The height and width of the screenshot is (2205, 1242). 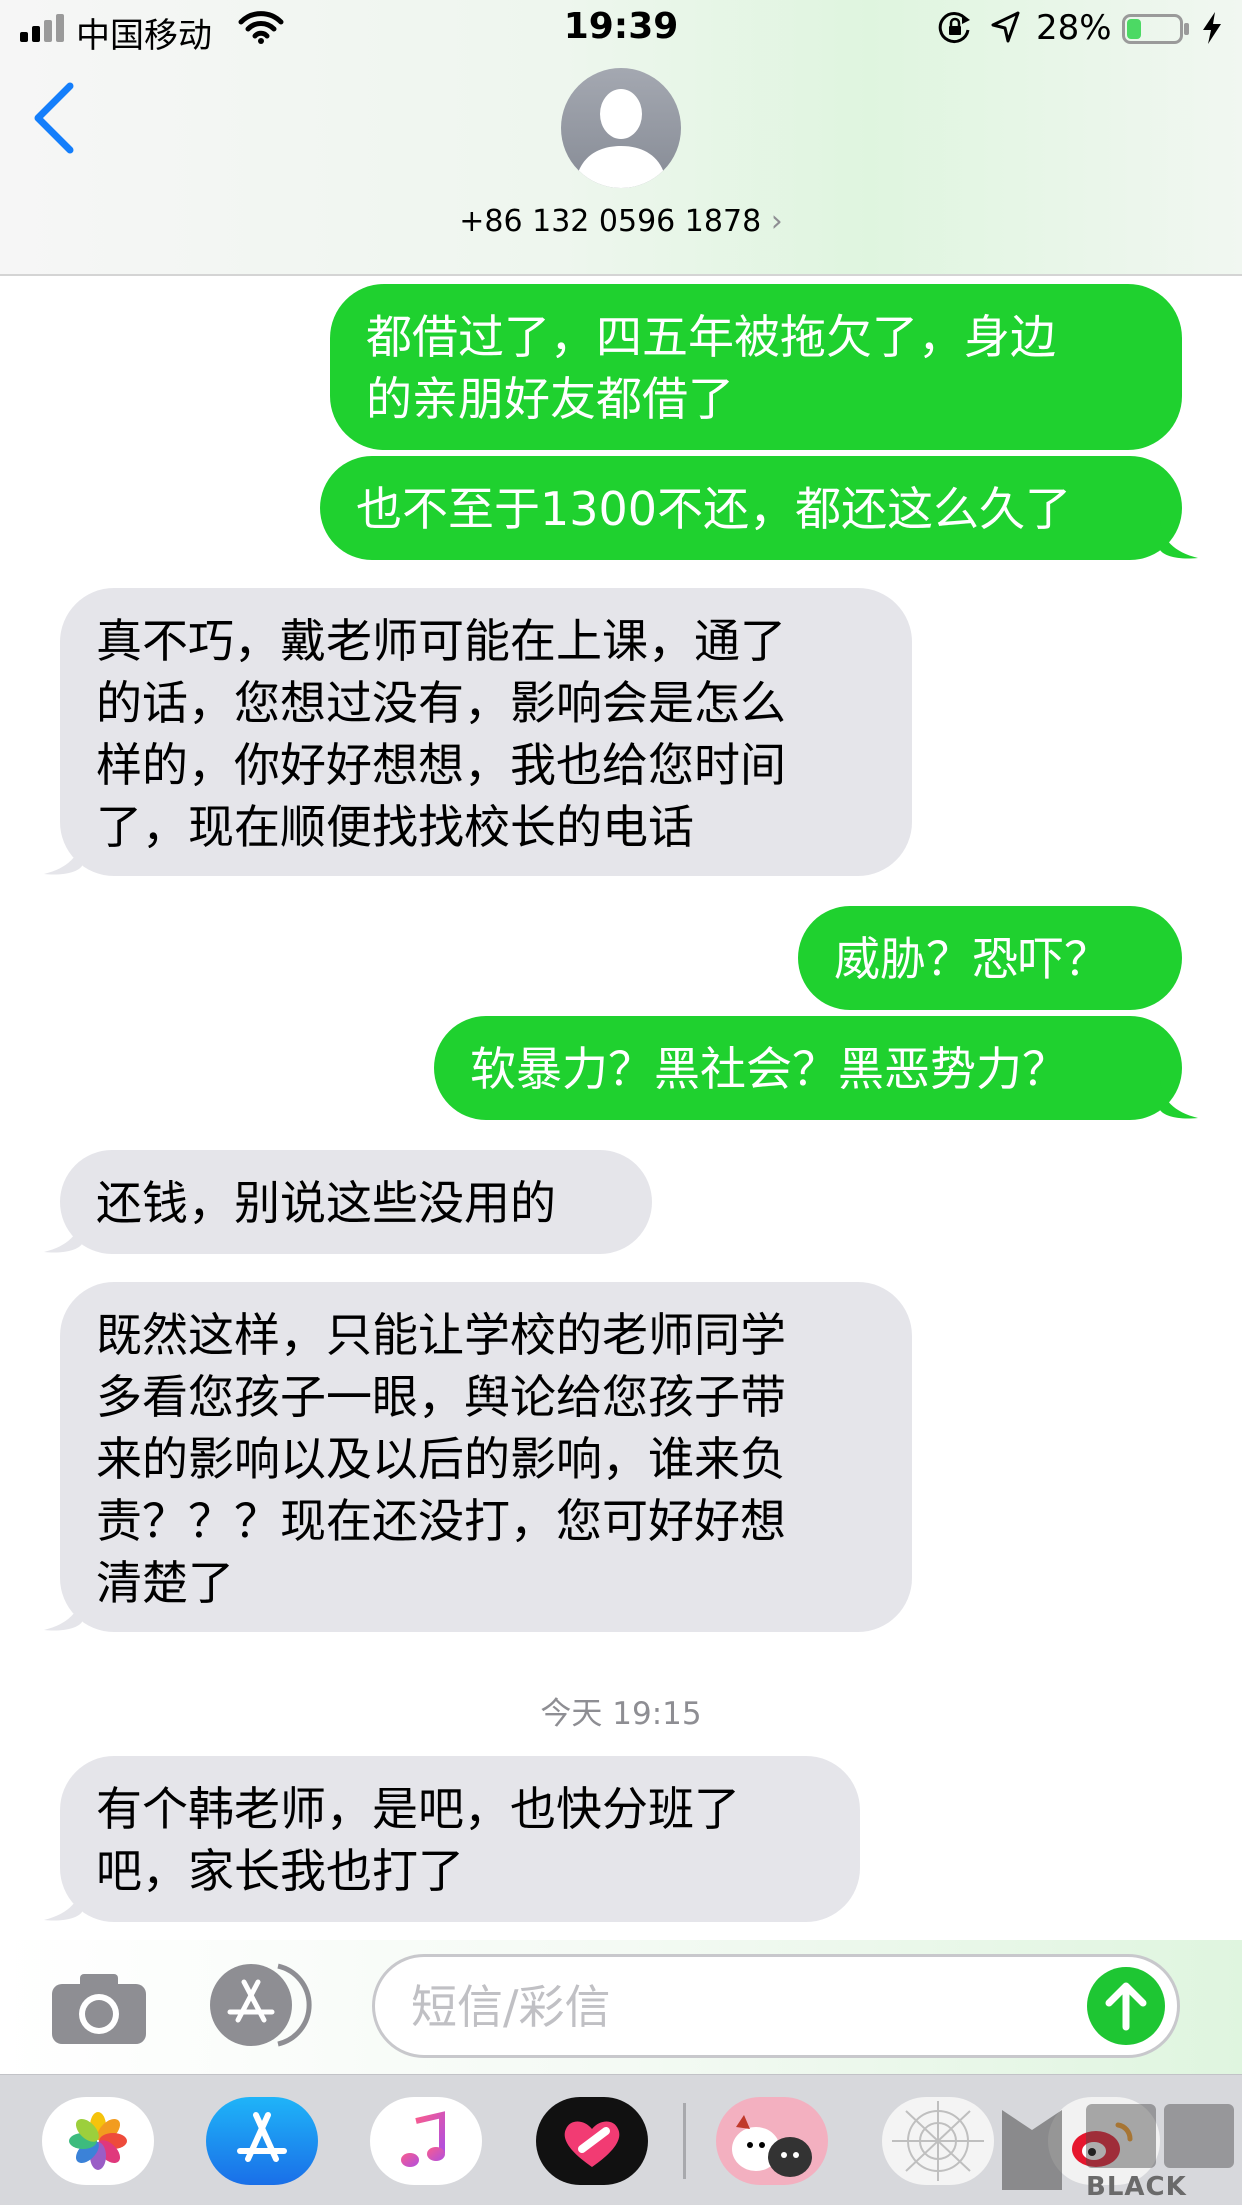 What do you see at coordinates (621, 1714) in the screenshot?
I see `message-timestamp: 今天 19:15` at bounding box center [621, 1714].